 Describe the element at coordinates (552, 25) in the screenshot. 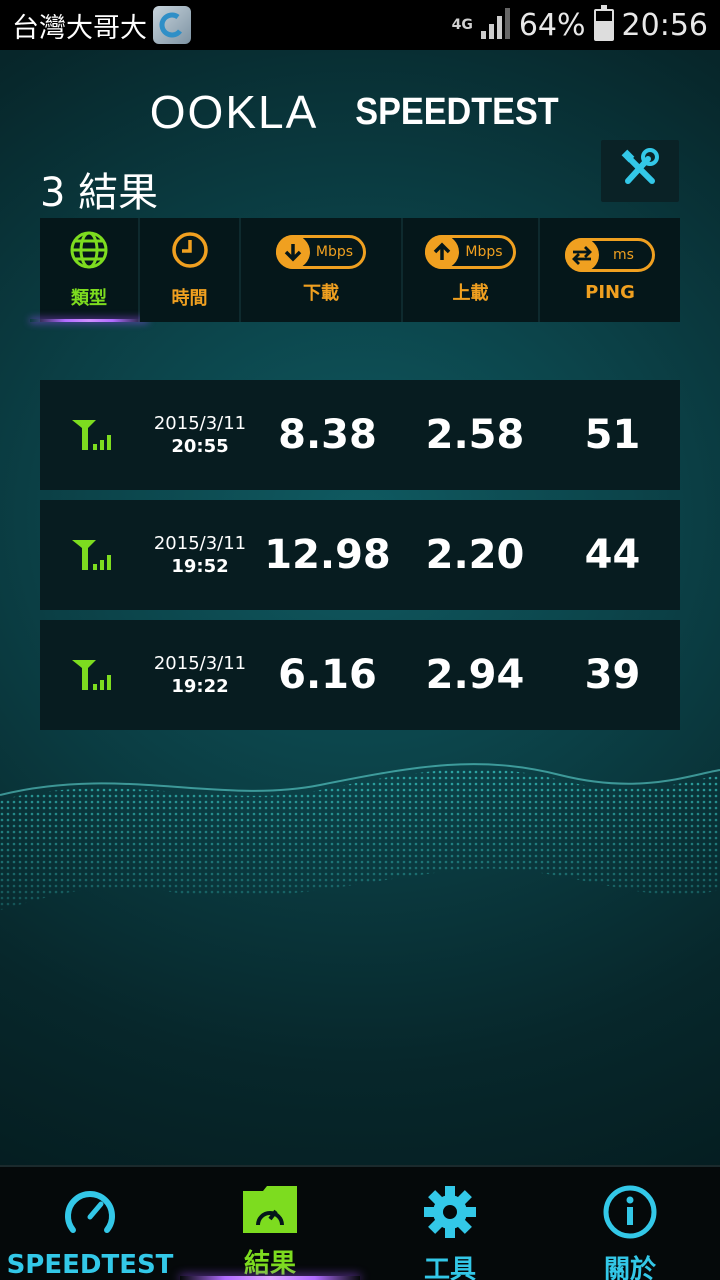

I see `battery-percent: 64%` at that location.